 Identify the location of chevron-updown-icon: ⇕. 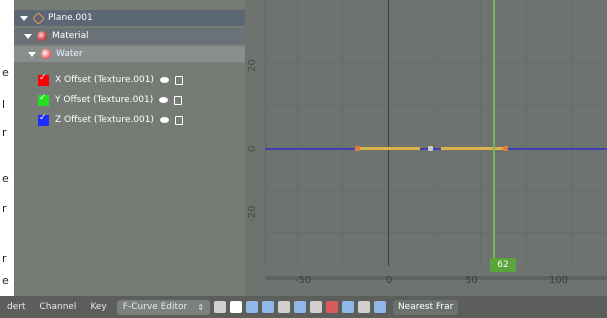
(200, 307).